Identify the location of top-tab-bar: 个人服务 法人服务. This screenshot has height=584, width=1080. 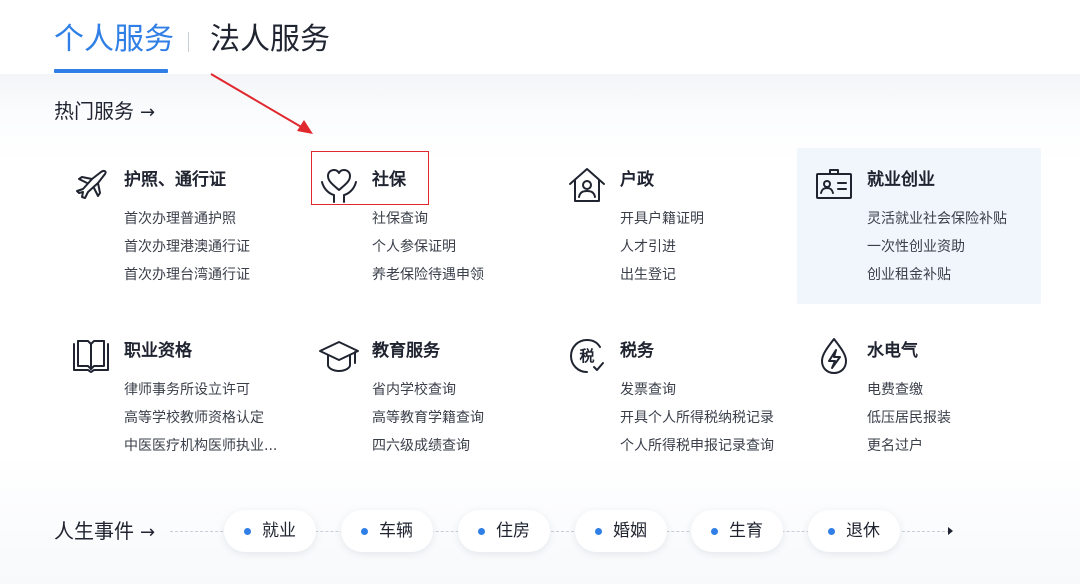
(540, 37).